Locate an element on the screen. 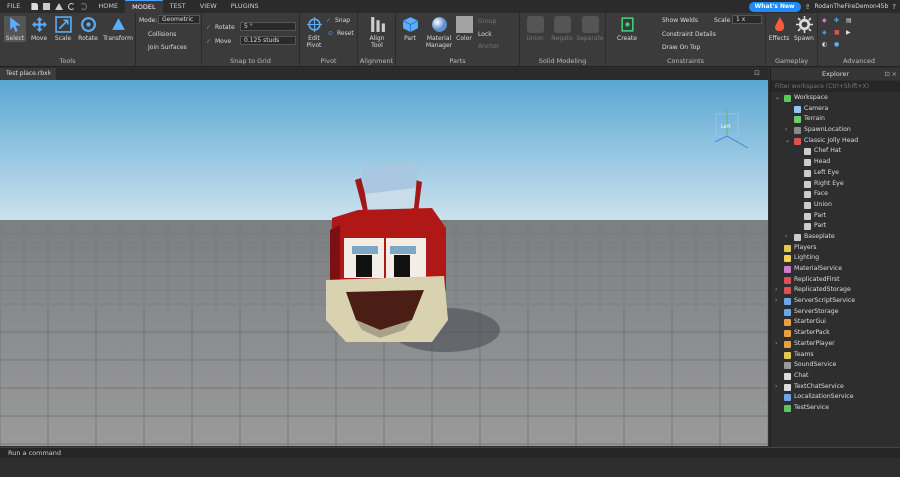  save-icon is located at coordinates (47, 6).